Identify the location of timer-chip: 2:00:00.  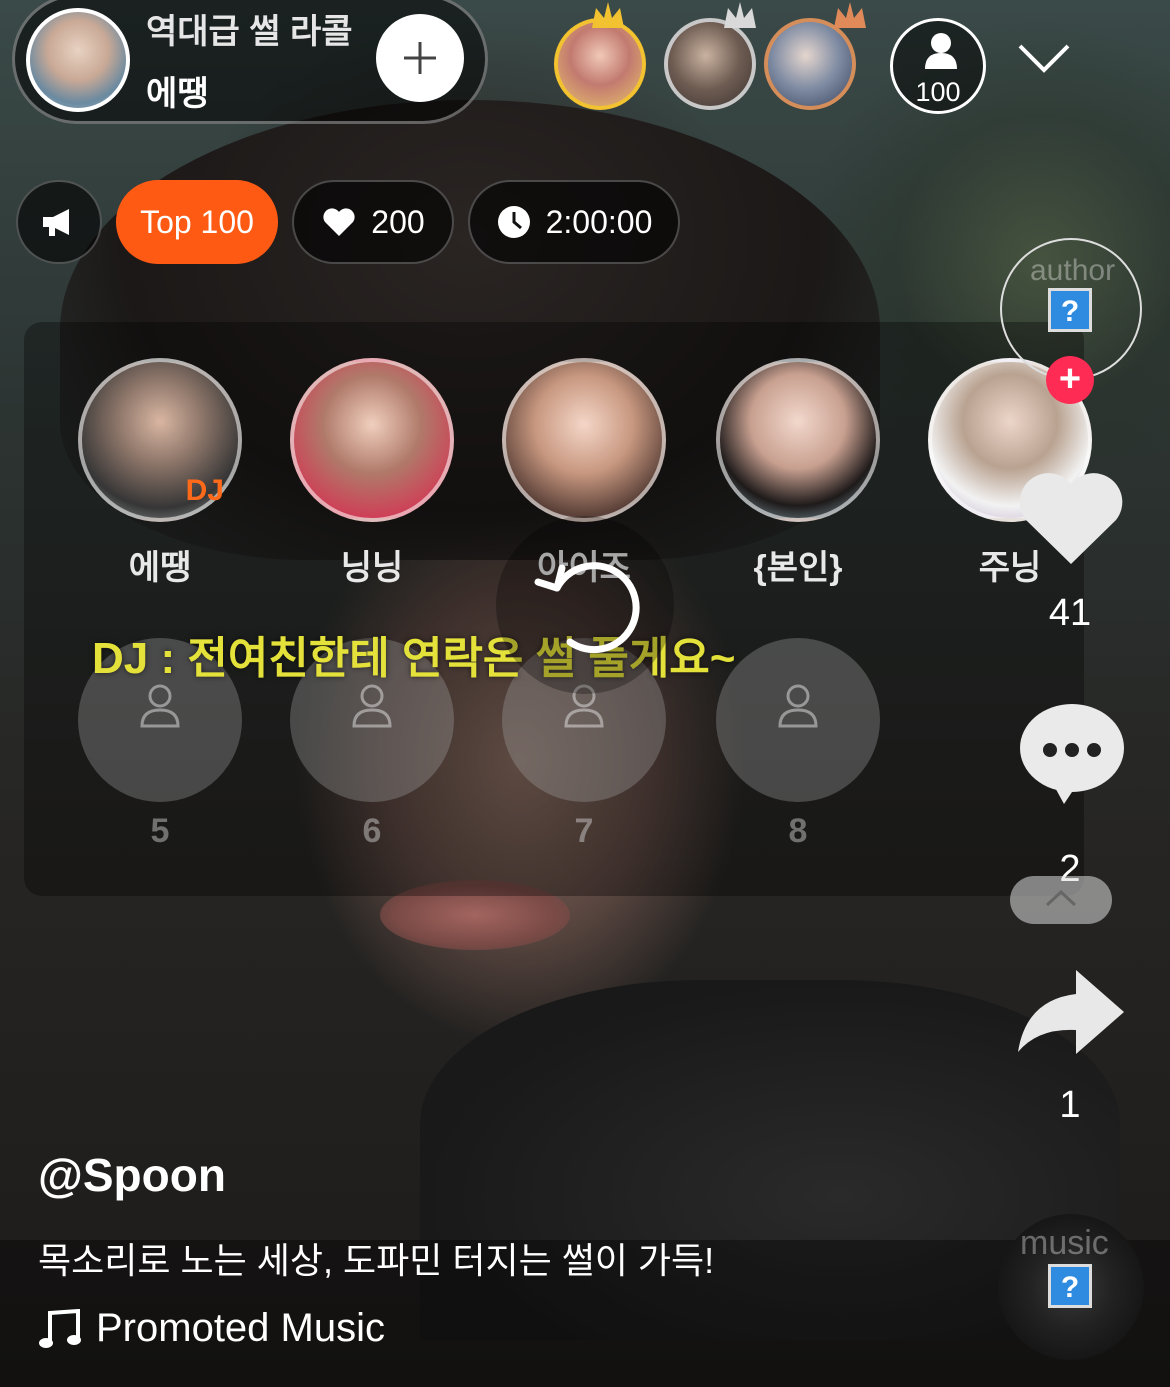
(574, 222).